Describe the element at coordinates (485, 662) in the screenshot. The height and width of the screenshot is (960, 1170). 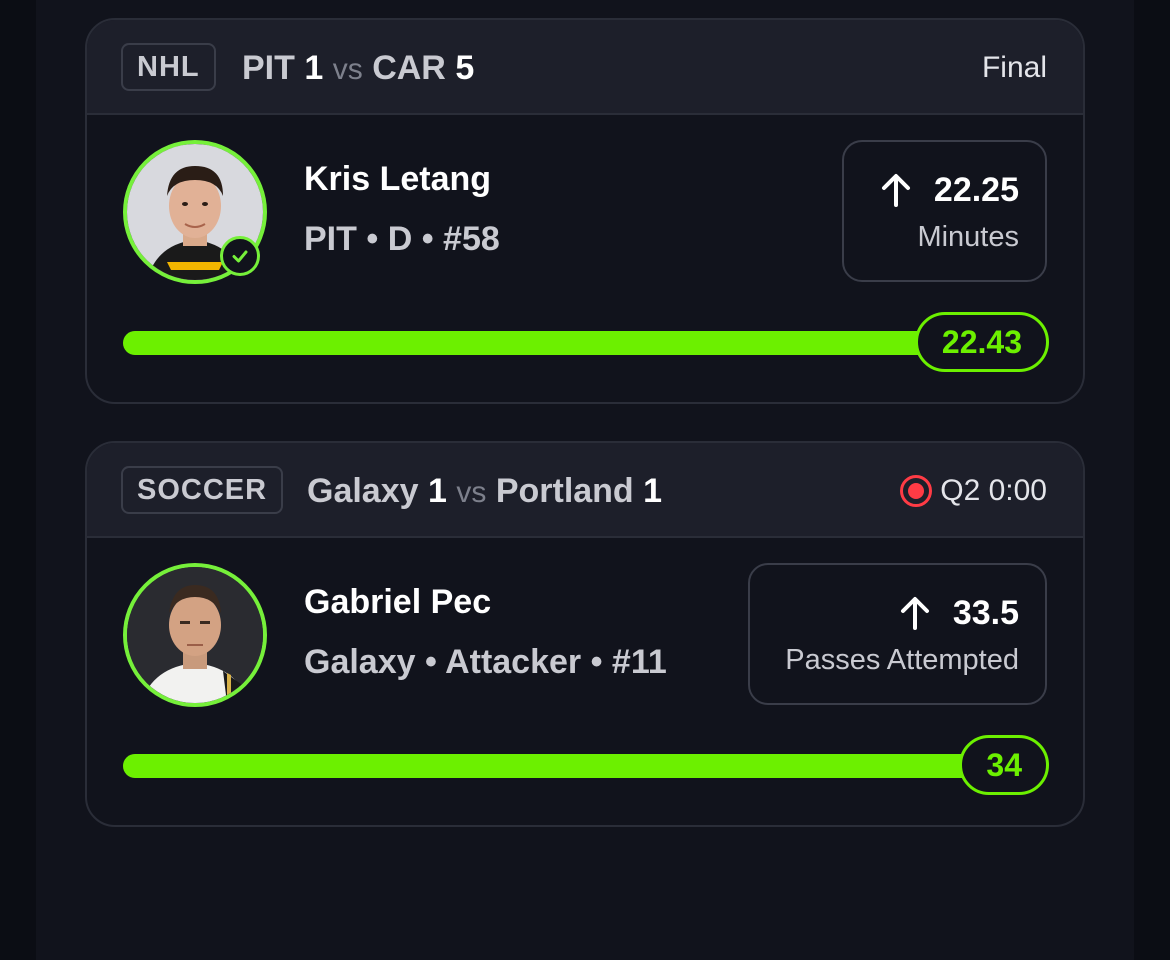
I see `player-meta: Galaxy • Attacker • #11` at that location.